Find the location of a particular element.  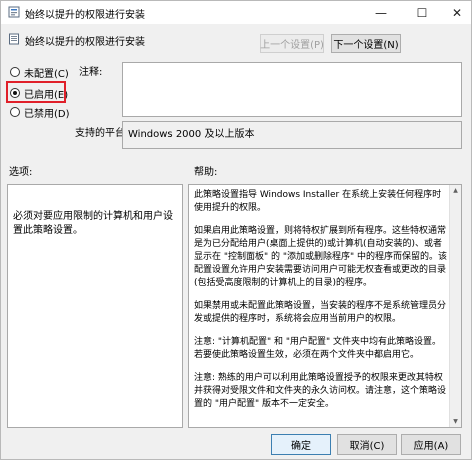

enabled-highlight-box is located at coordinates (36, 92).